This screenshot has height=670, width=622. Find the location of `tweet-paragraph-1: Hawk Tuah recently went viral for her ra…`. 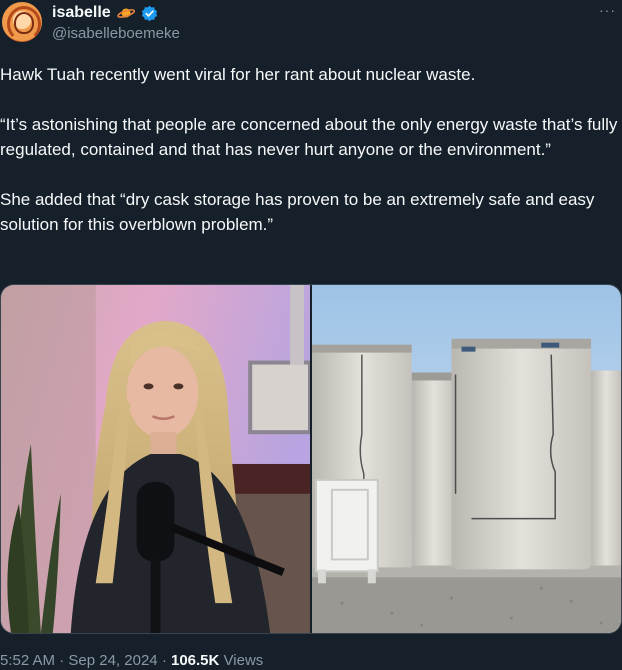

tweet-paragraph-1: Hawk Tuah recently went viral for her ra… is located at coordinates (238, 74).